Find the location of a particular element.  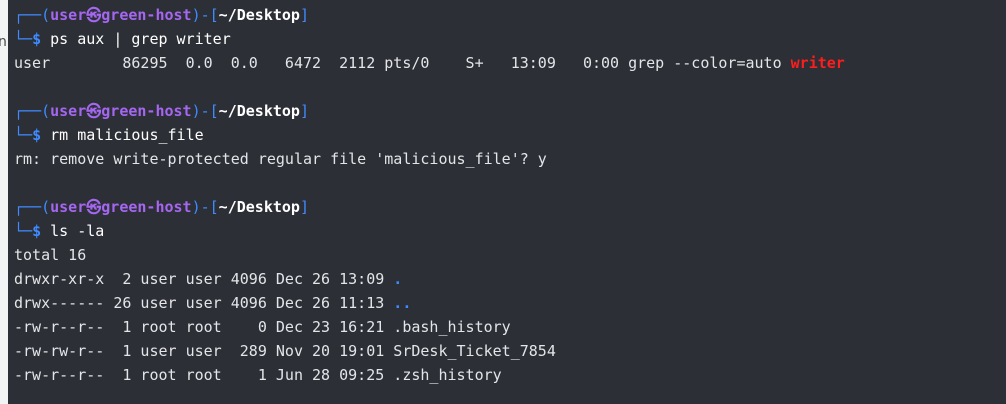

command-text: ps aux | grep writer is located at coordinates (140, 39).